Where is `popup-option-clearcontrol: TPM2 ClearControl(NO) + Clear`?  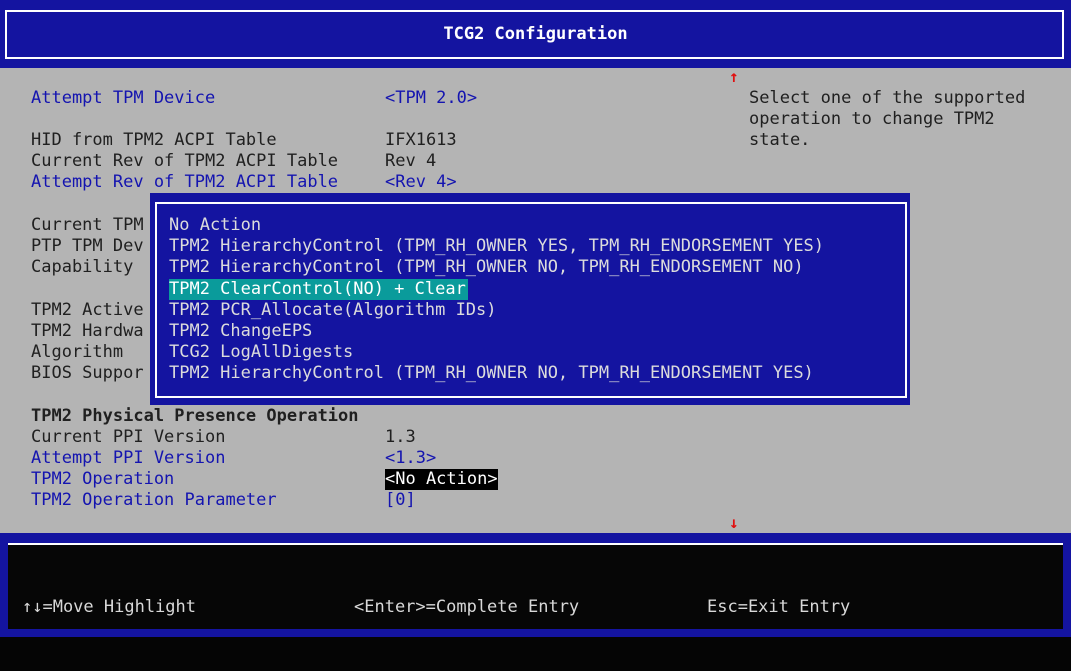 popup-option-clearcontrol: TPM2 ClearControl(NO) + Clear is located at coordinates (318, 289).